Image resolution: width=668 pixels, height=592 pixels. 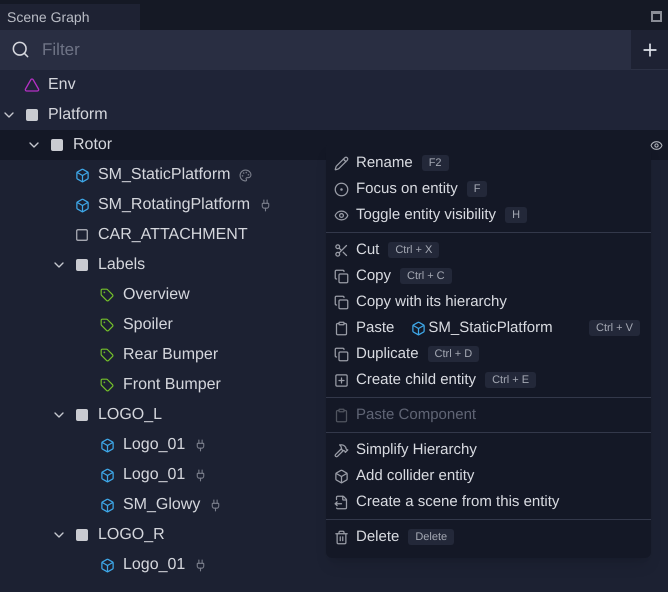 What do you see at coordinates (516, 215) in the screenshot?
I see `shortcut-badge: H` at bounding box center [516, 215].